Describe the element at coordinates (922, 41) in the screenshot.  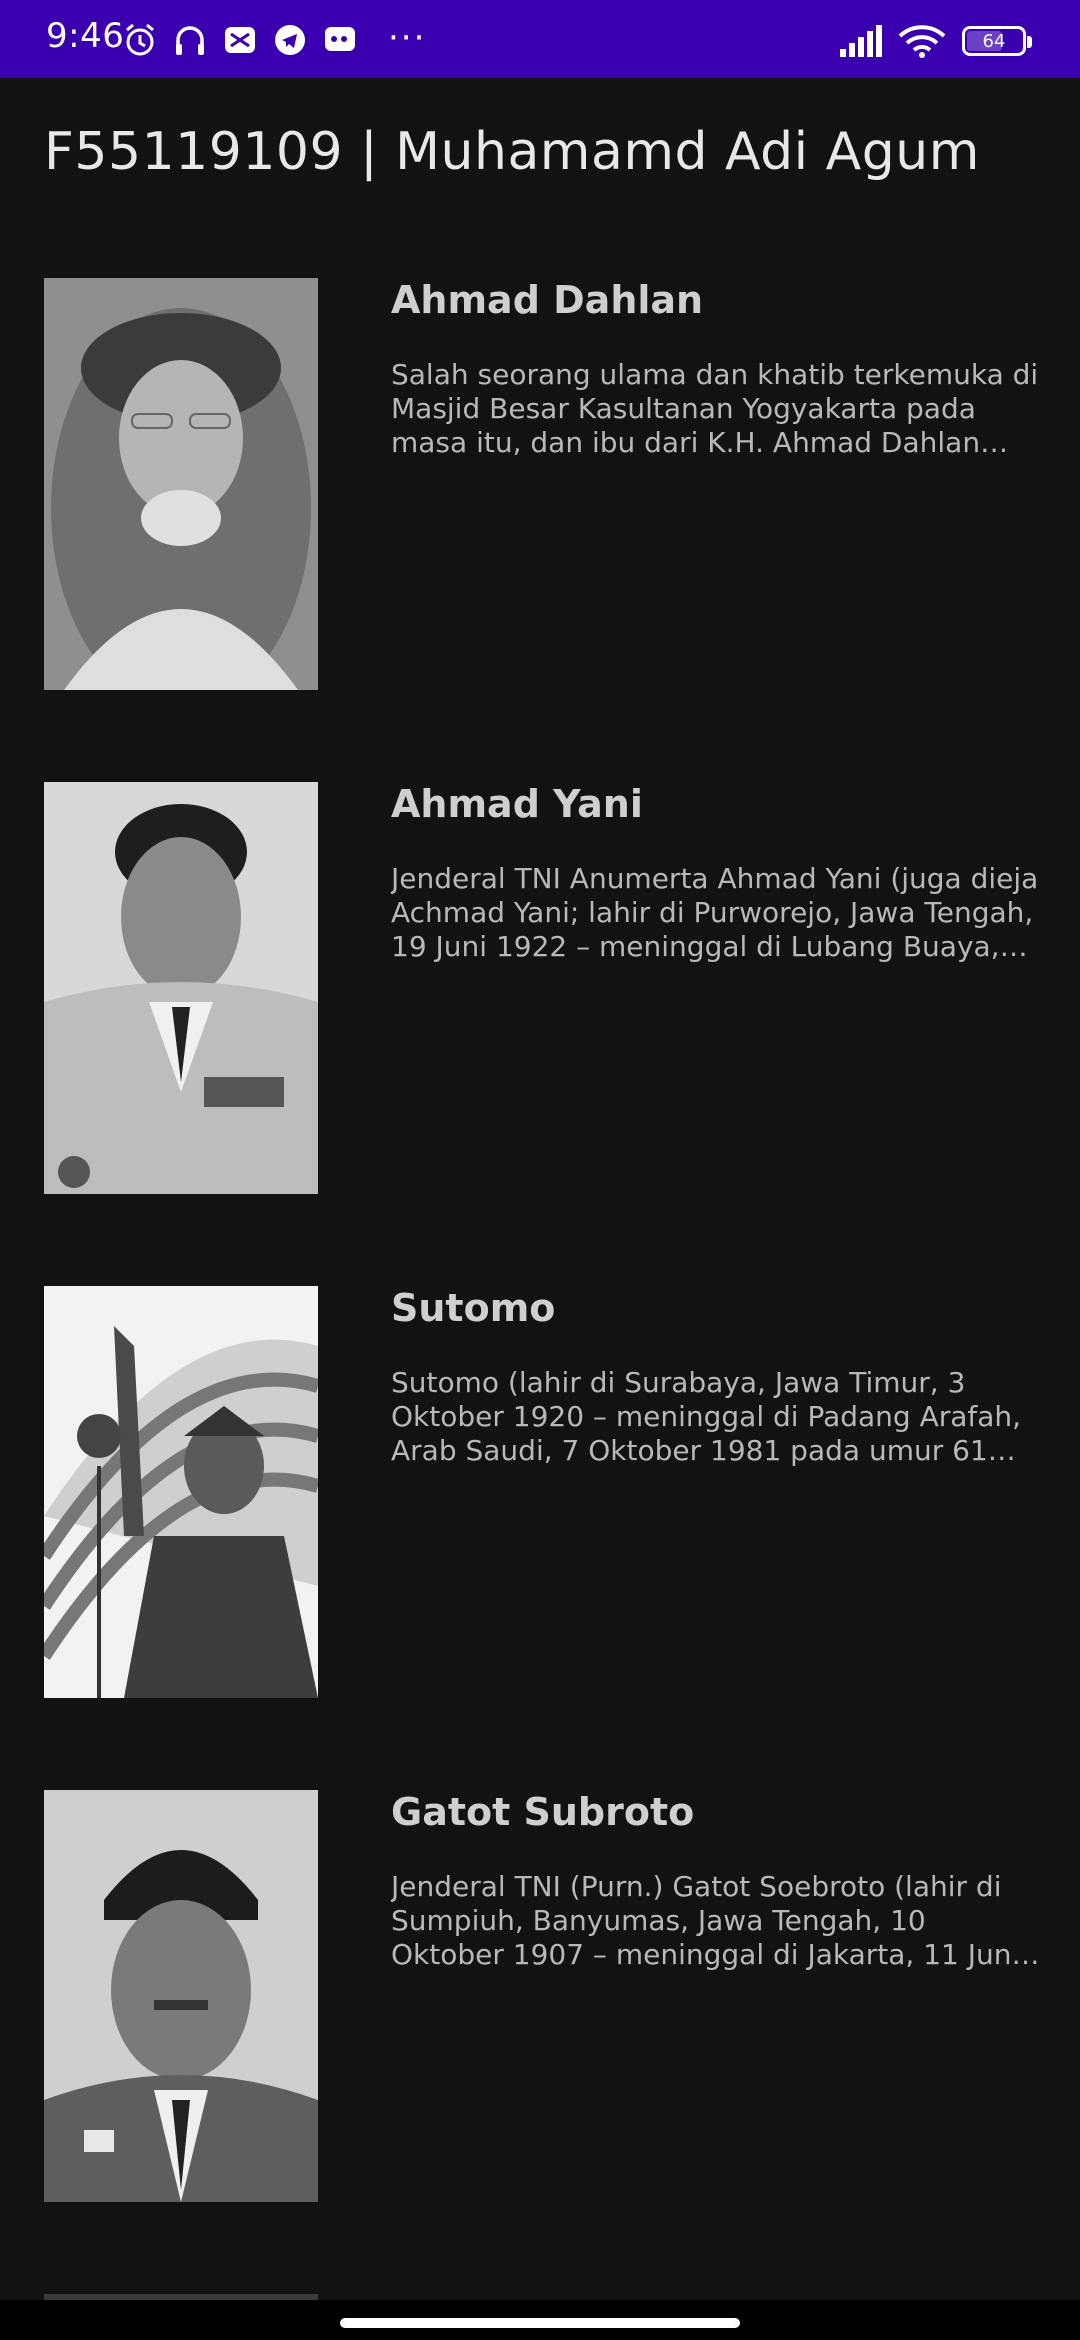
I see `wifi-icon` at that location.